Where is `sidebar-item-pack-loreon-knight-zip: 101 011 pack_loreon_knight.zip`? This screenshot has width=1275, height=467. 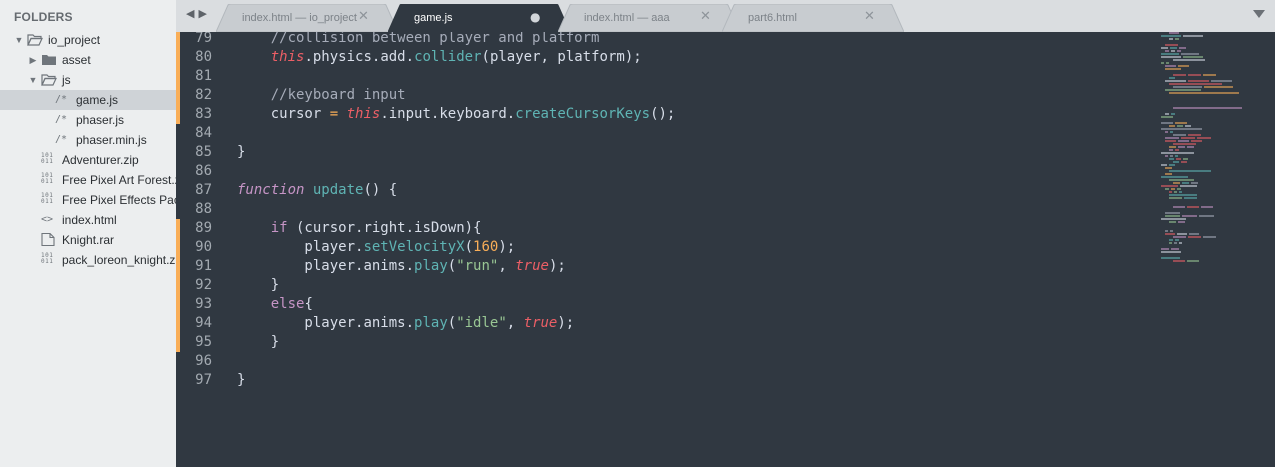
sidebar-item-pack-loreon-knight-zip: 101 011 pack_loreon_knight.zip is located at coordinates (88, 260).